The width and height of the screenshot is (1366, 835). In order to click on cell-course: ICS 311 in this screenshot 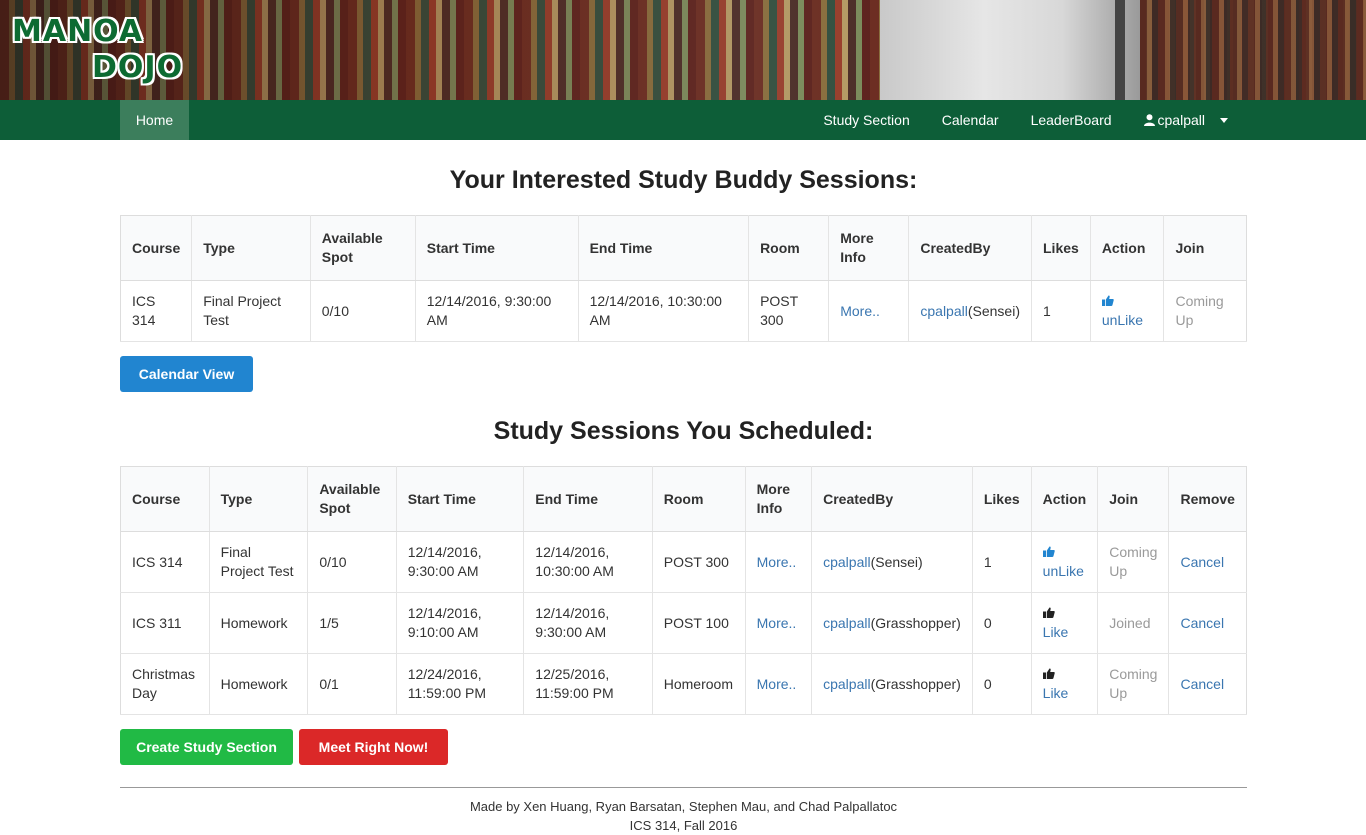, I will do `click(165, 623)`.